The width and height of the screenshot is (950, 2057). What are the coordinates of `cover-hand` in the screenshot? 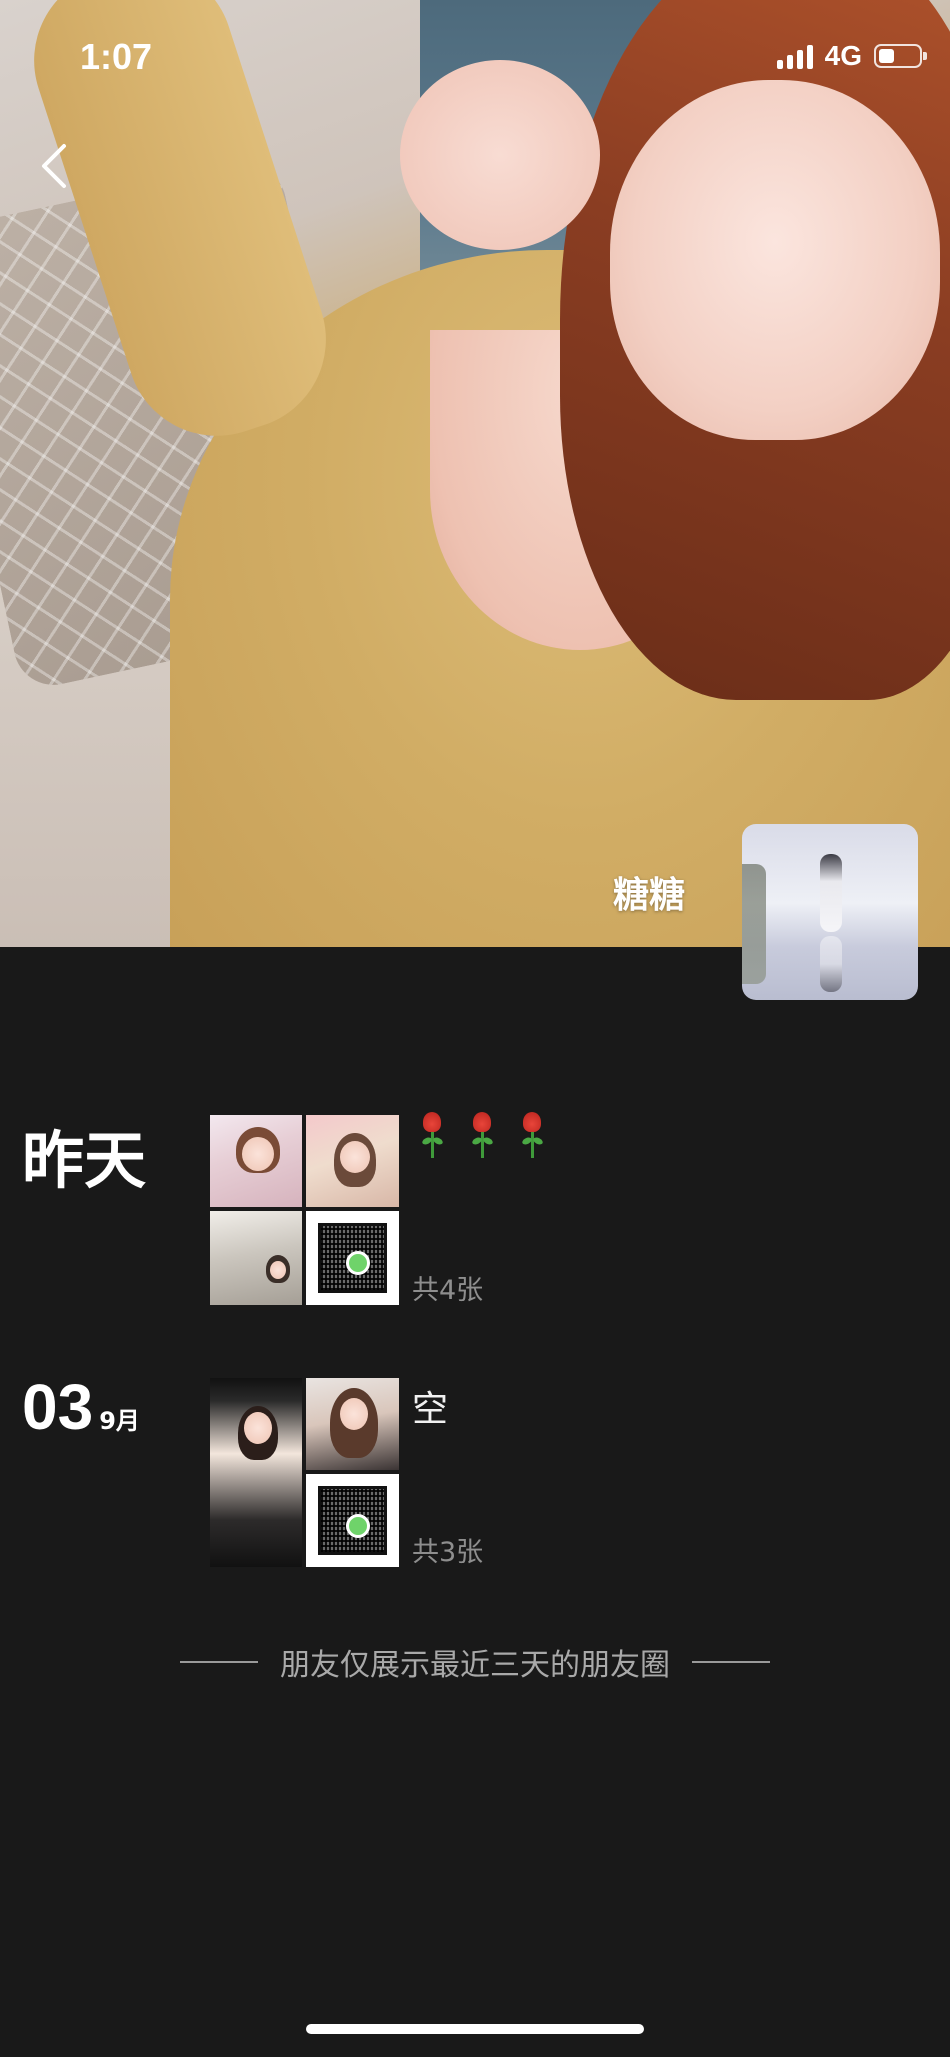 It's located at (500, 155).